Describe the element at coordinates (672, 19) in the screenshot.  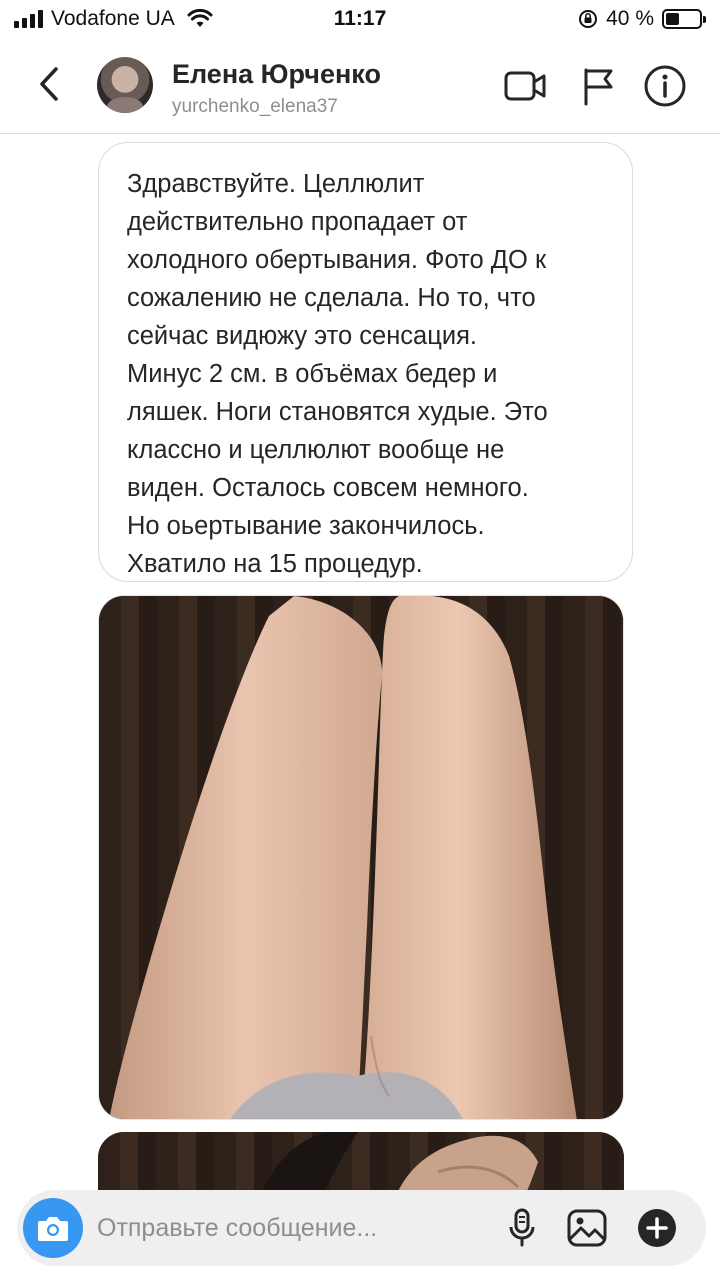
I see `battery-level` at that location.